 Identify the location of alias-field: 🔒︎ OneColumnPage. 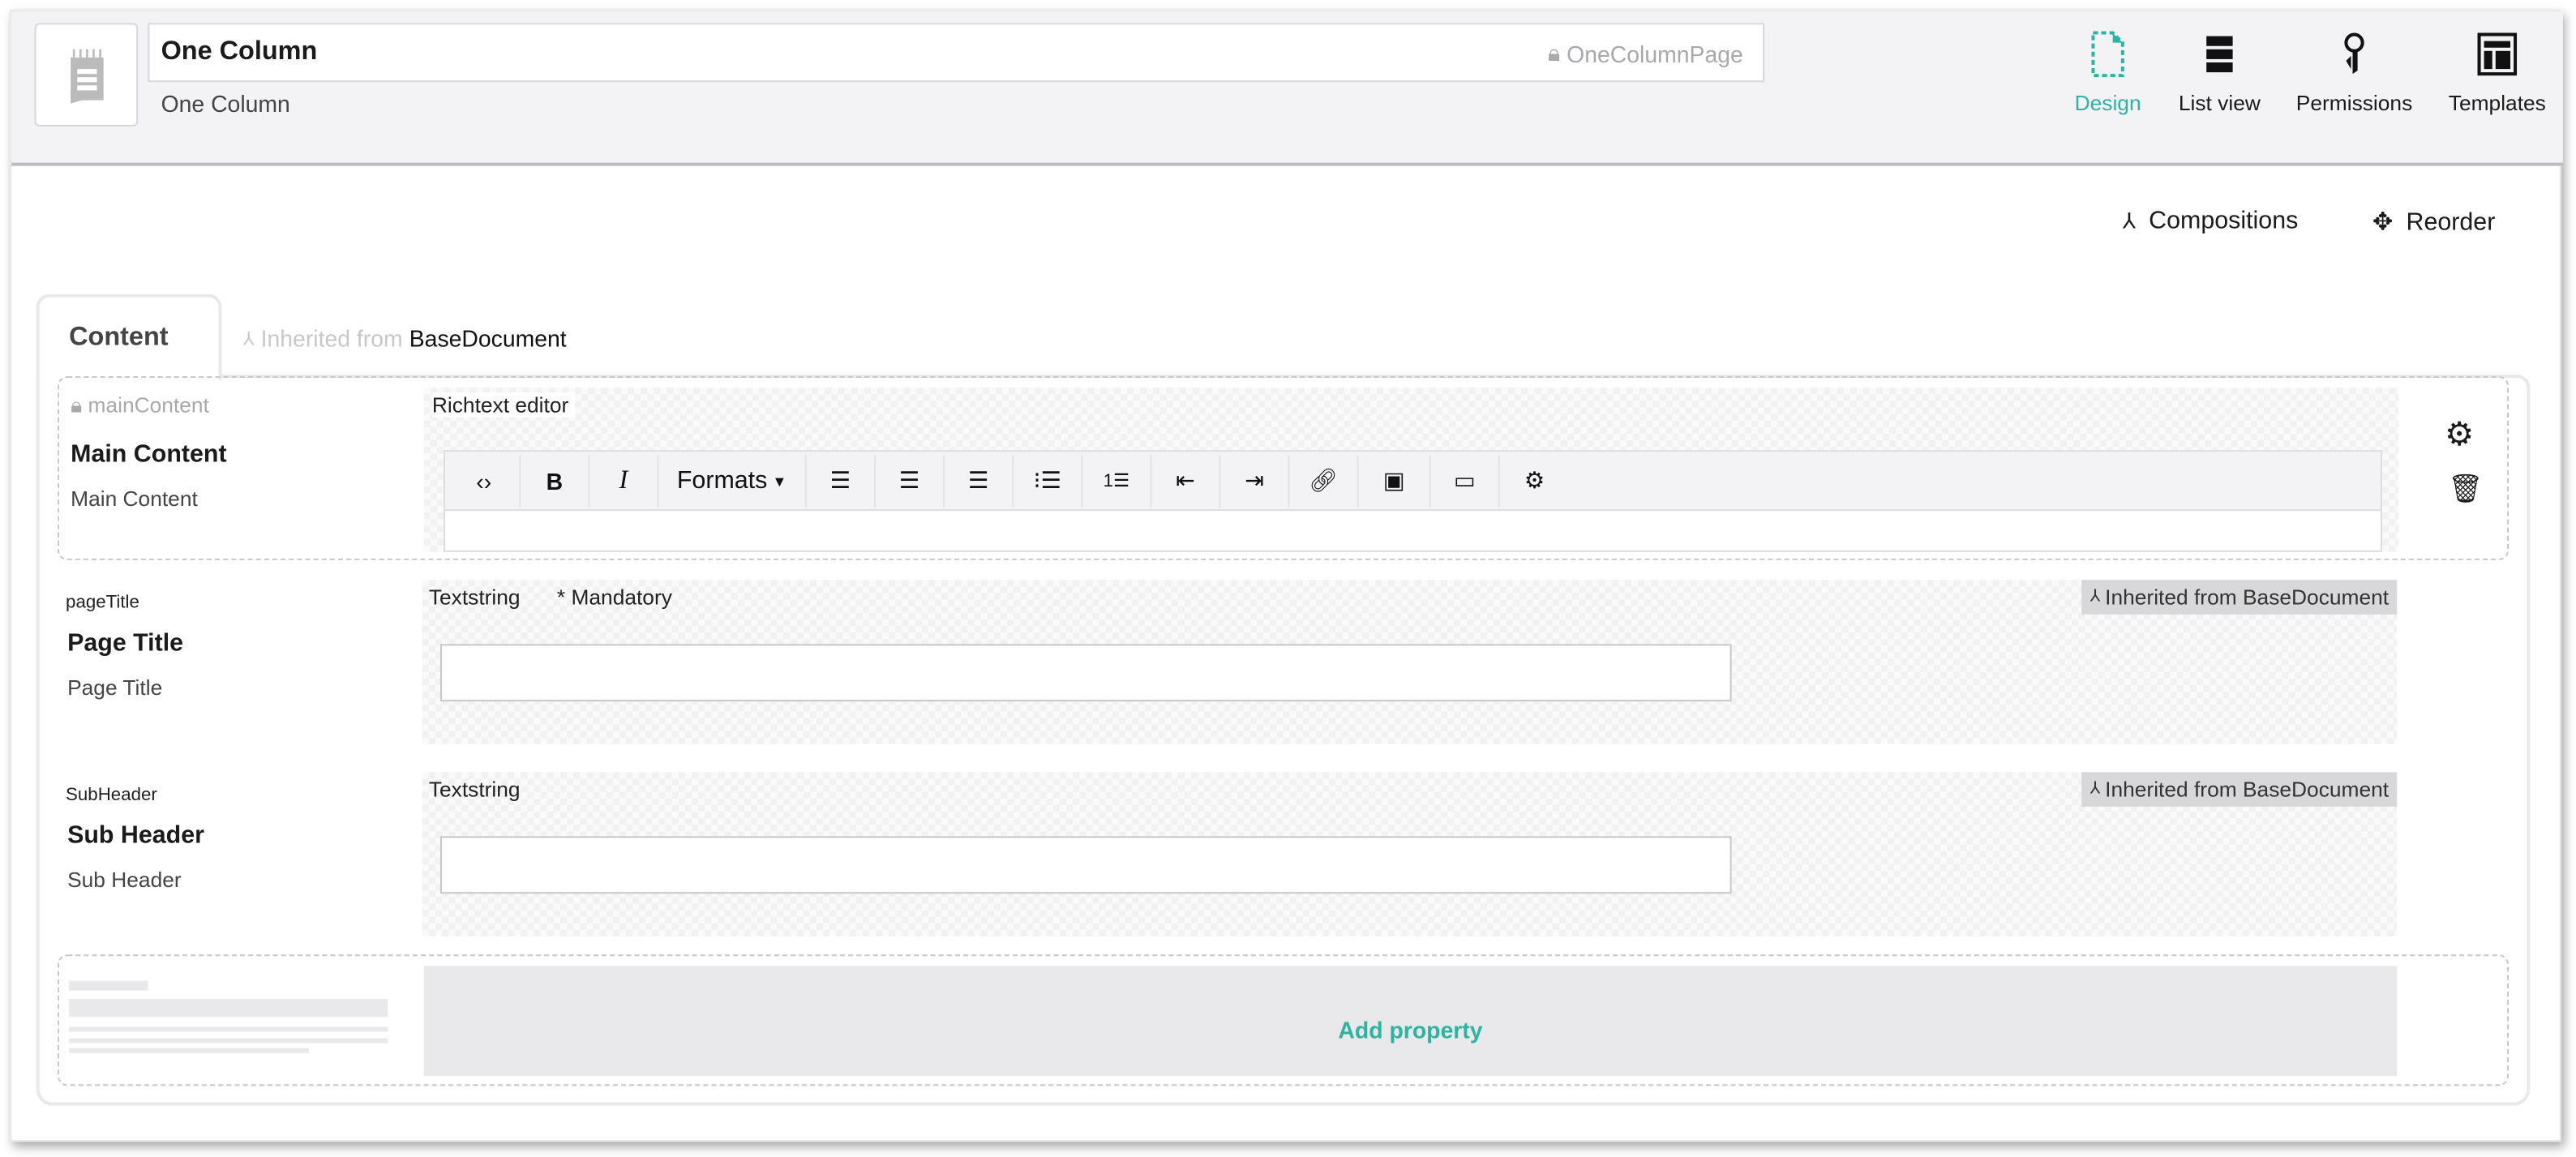
(1645, 53).